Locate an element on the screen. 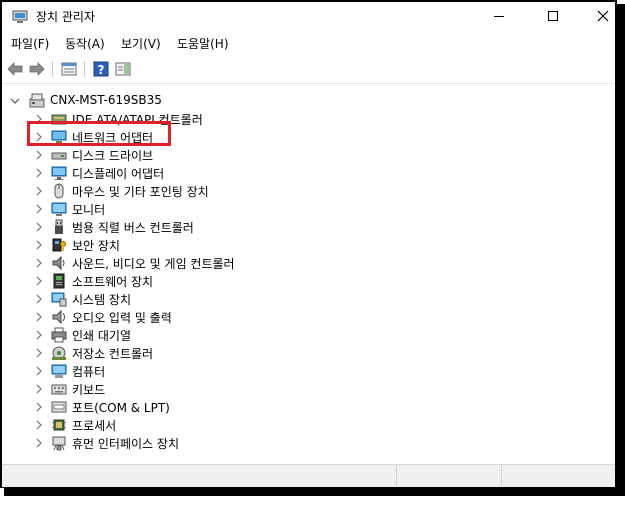  help-button: ? is located at coordinates (101, 69).